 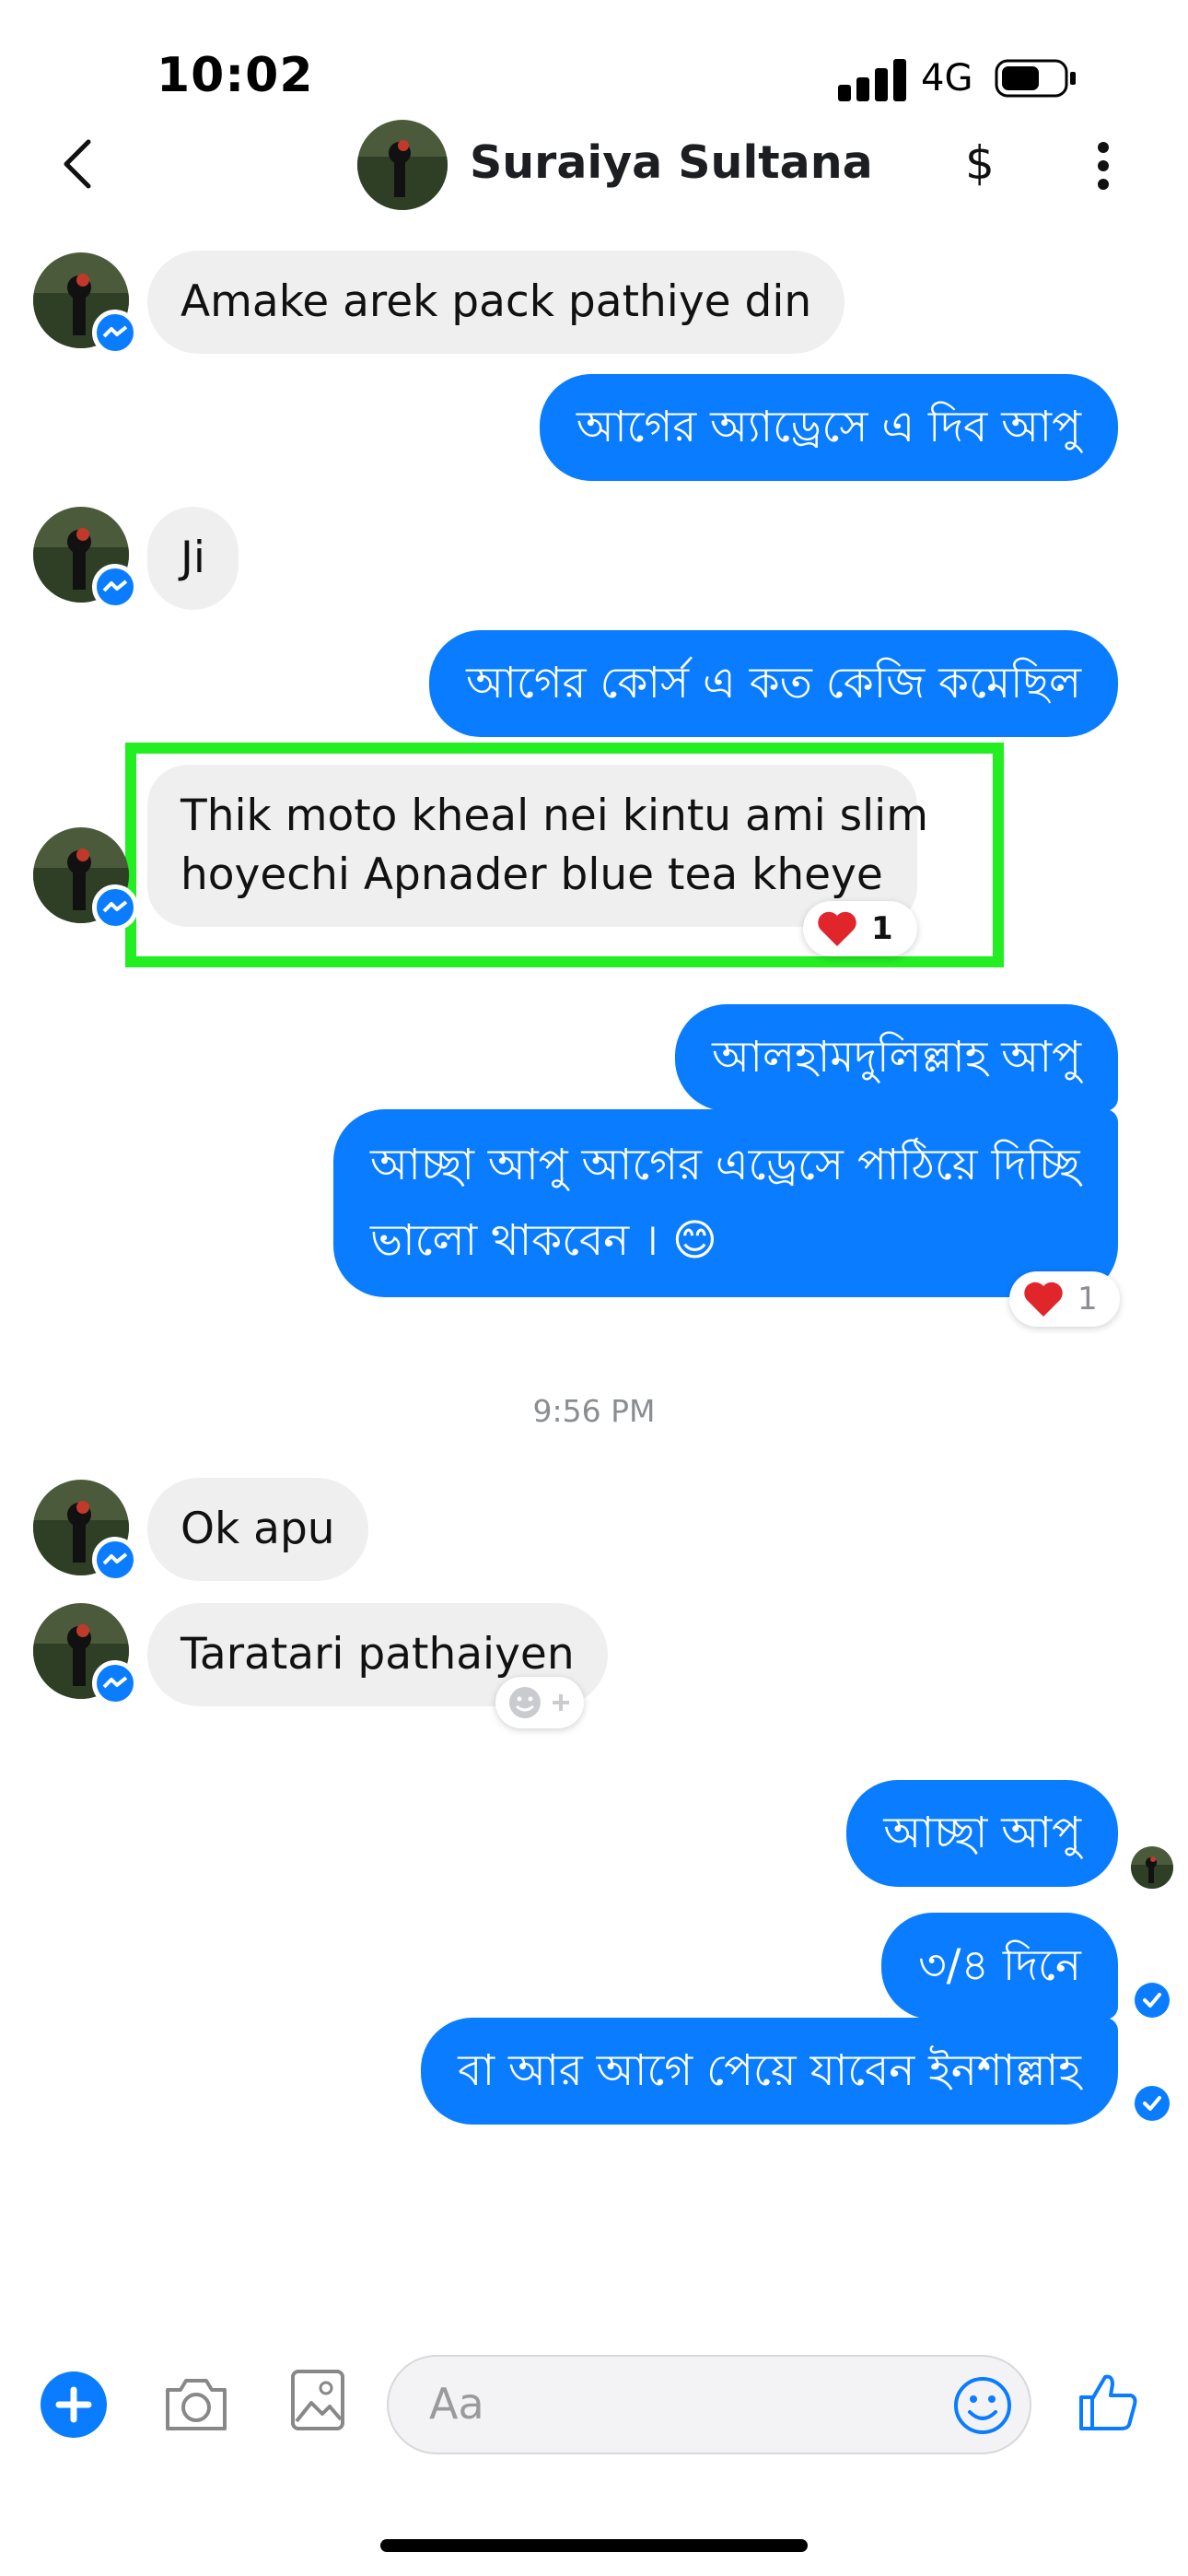 I want to click on timestamp: 9:56 PM, so click(x=594, y=1411).